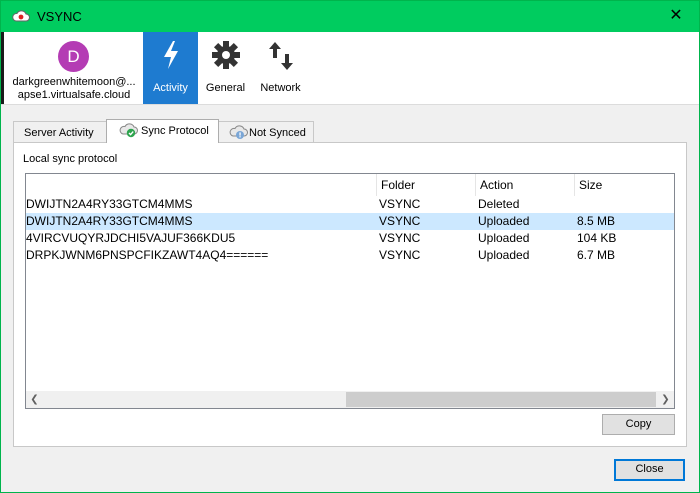 Image resolution: width=700 pixels, height=493 pixels. I want to click on close-button: Close, so click(649, 470).